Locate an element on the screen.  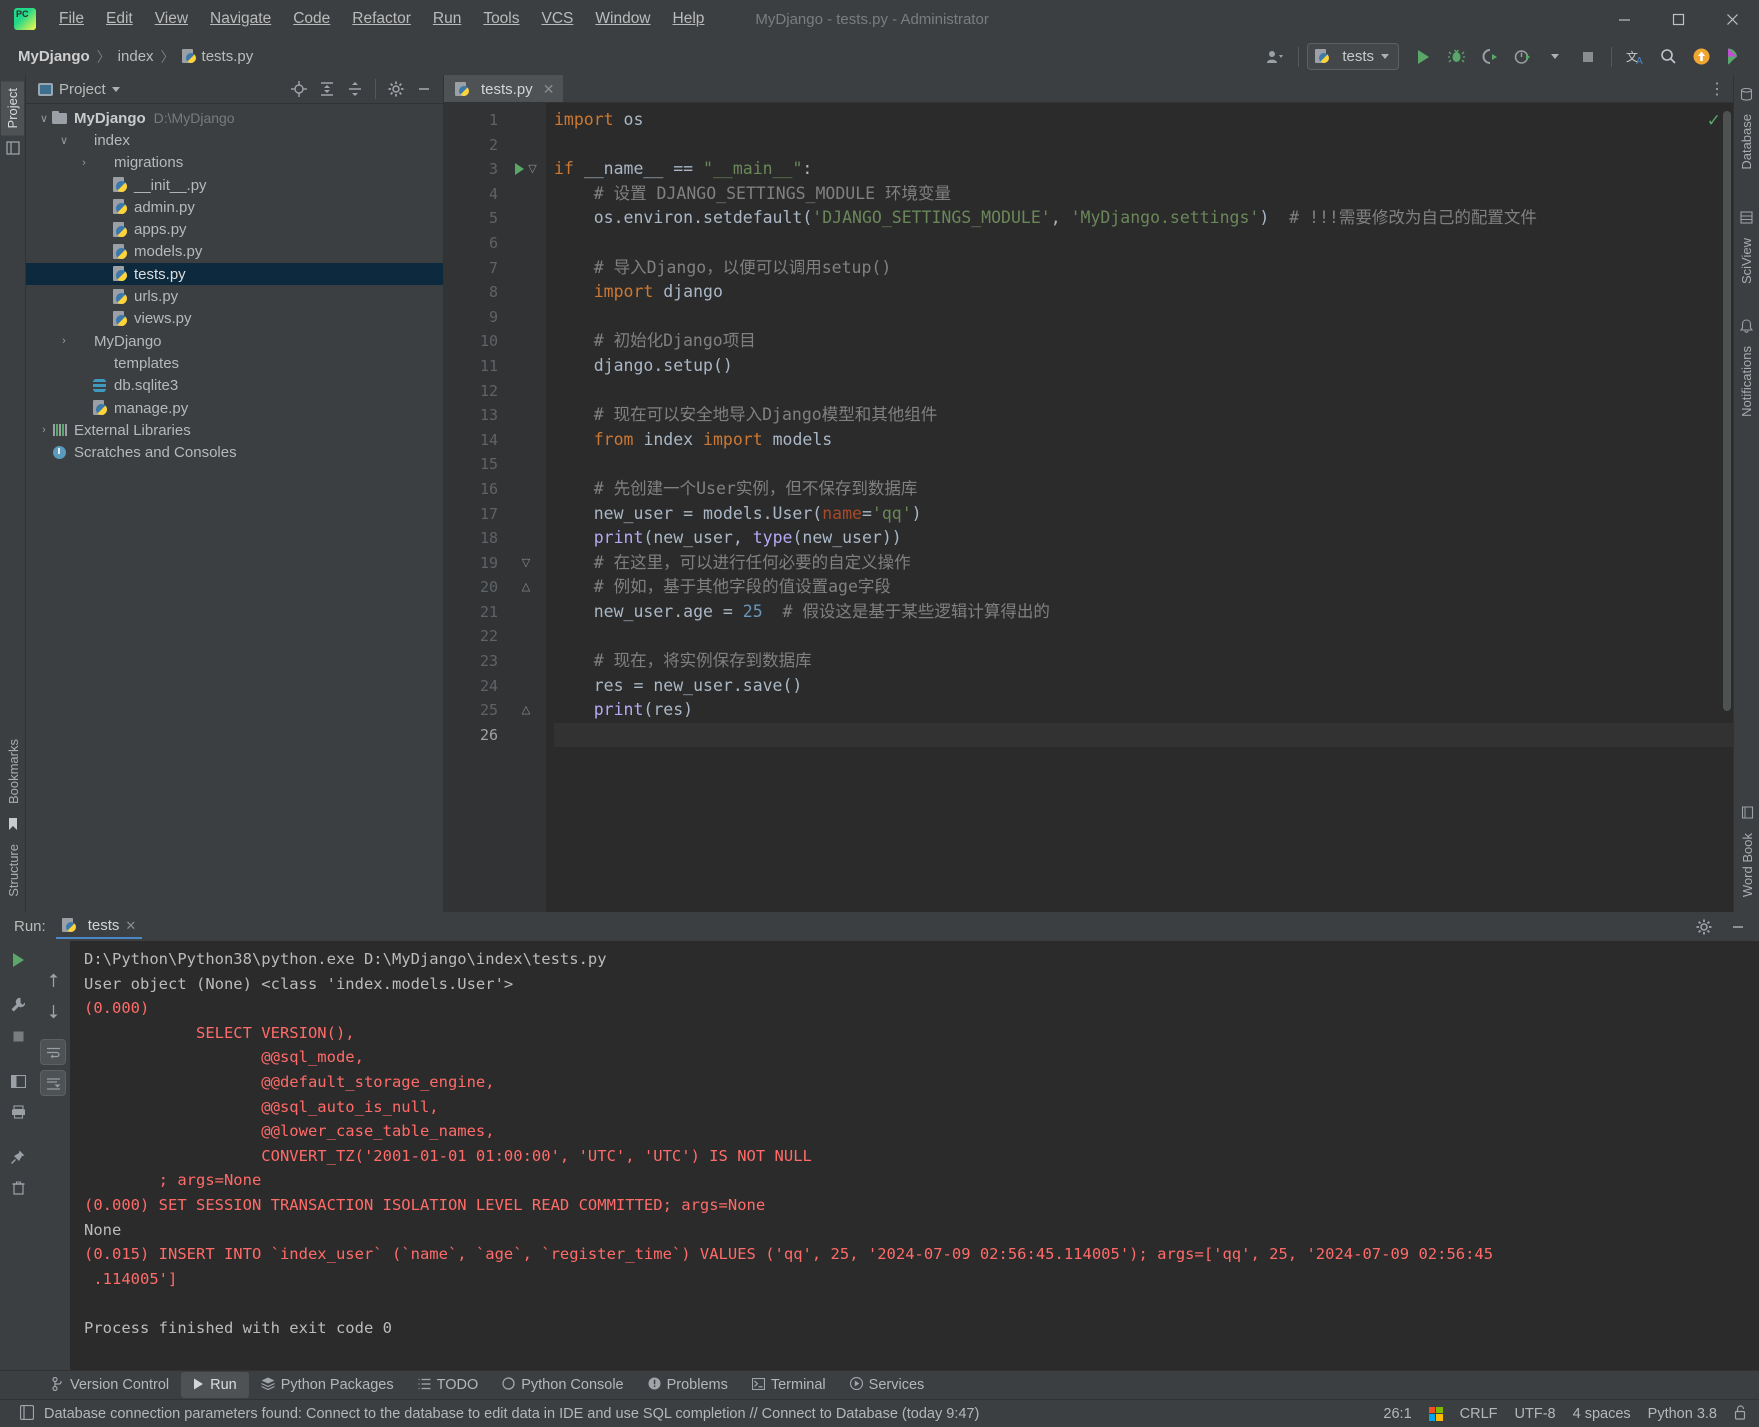
tree-item-db-sqlite3: db.sqlite3 is located at coordinates (234, 386).